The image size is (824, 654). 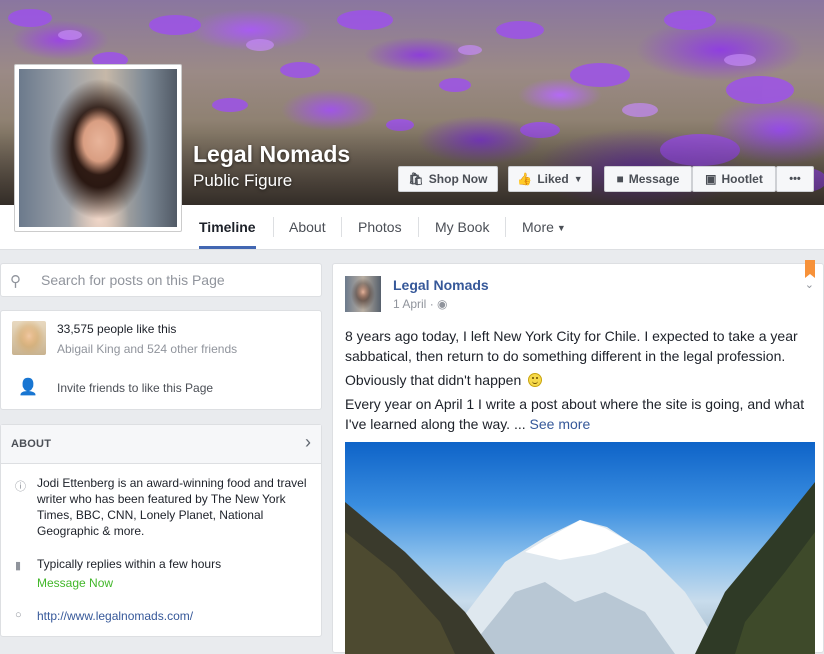 I want to click on more-options-label: •••, so click(x=795, y=179).